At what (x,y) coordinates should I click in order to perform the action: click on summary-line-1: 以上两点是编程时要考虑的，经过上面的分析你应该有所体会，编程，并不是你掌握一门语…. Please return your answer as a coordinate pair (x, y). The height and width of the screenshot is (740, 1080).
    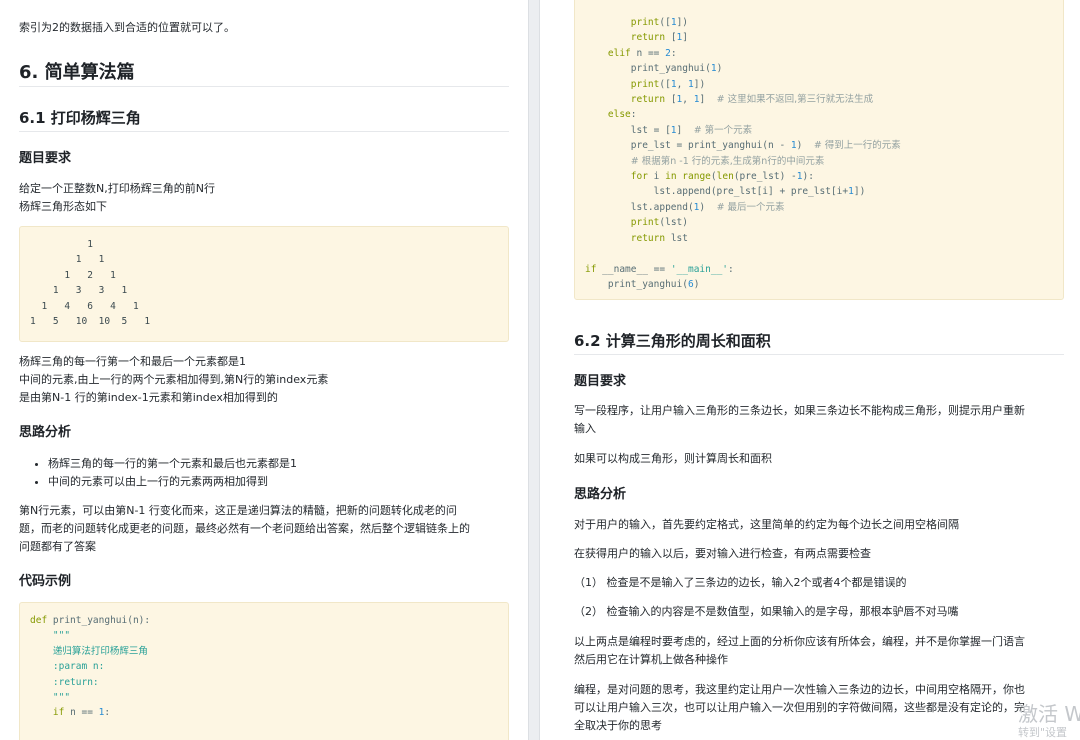
    Looking at the image, I should click on (799, 641).